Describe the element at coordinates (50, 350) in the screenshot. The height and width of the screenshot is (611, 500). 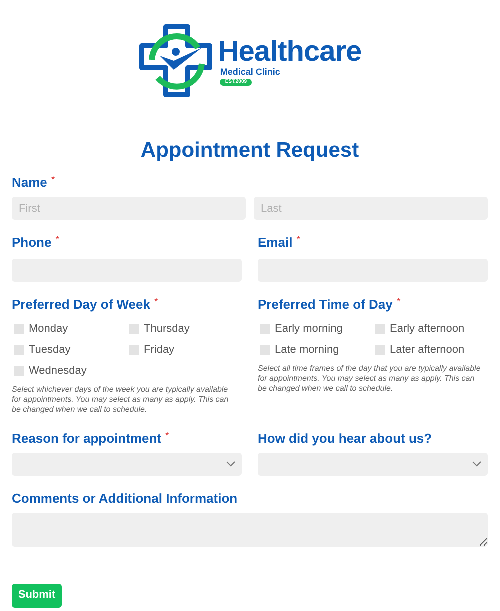
I see `checkbox-label: Tuesday` at that location.